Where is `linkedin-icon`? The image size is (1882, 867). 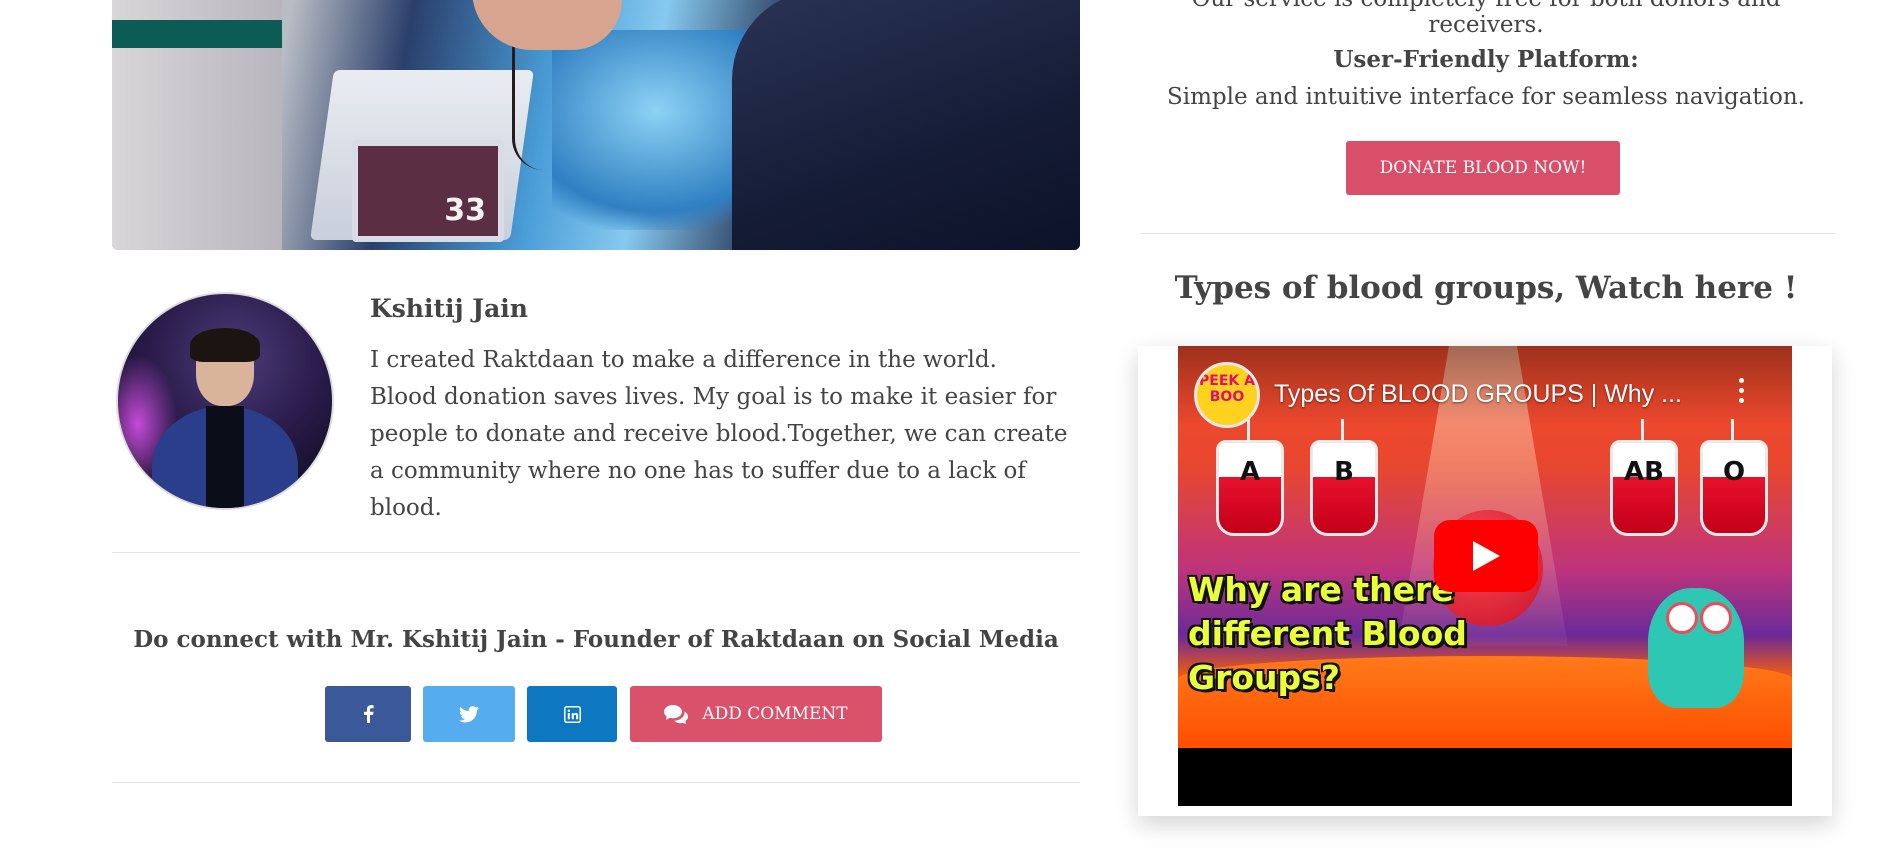
linkedin-icon is located at coordinates (572, 714).